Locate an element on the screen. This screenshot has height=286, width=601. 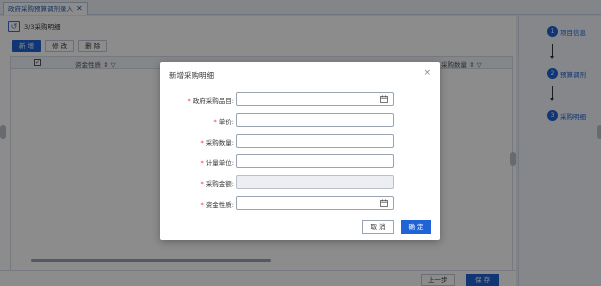
field-row-amount: * 采购金额: is located at coordinates (300, 182).